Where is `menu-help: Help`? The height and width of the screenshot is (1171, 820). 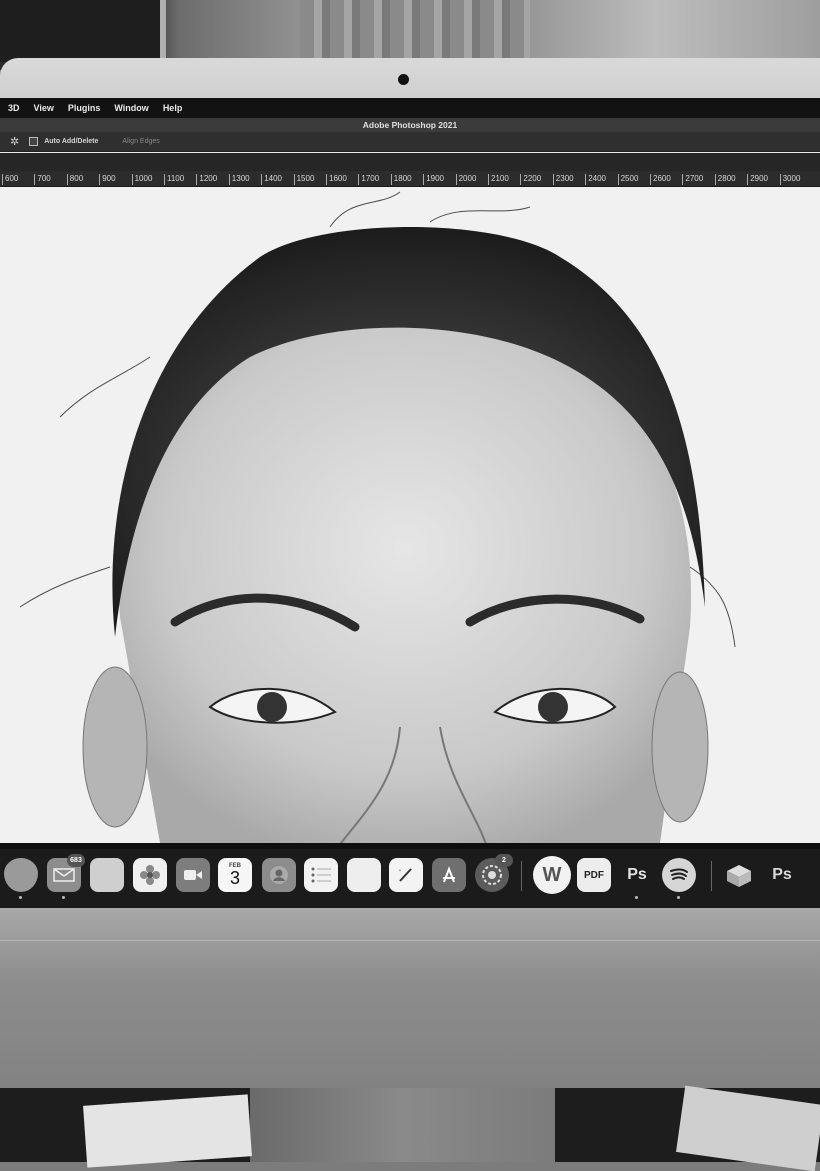
menu-help: Help is located at coordinates (173, 108).